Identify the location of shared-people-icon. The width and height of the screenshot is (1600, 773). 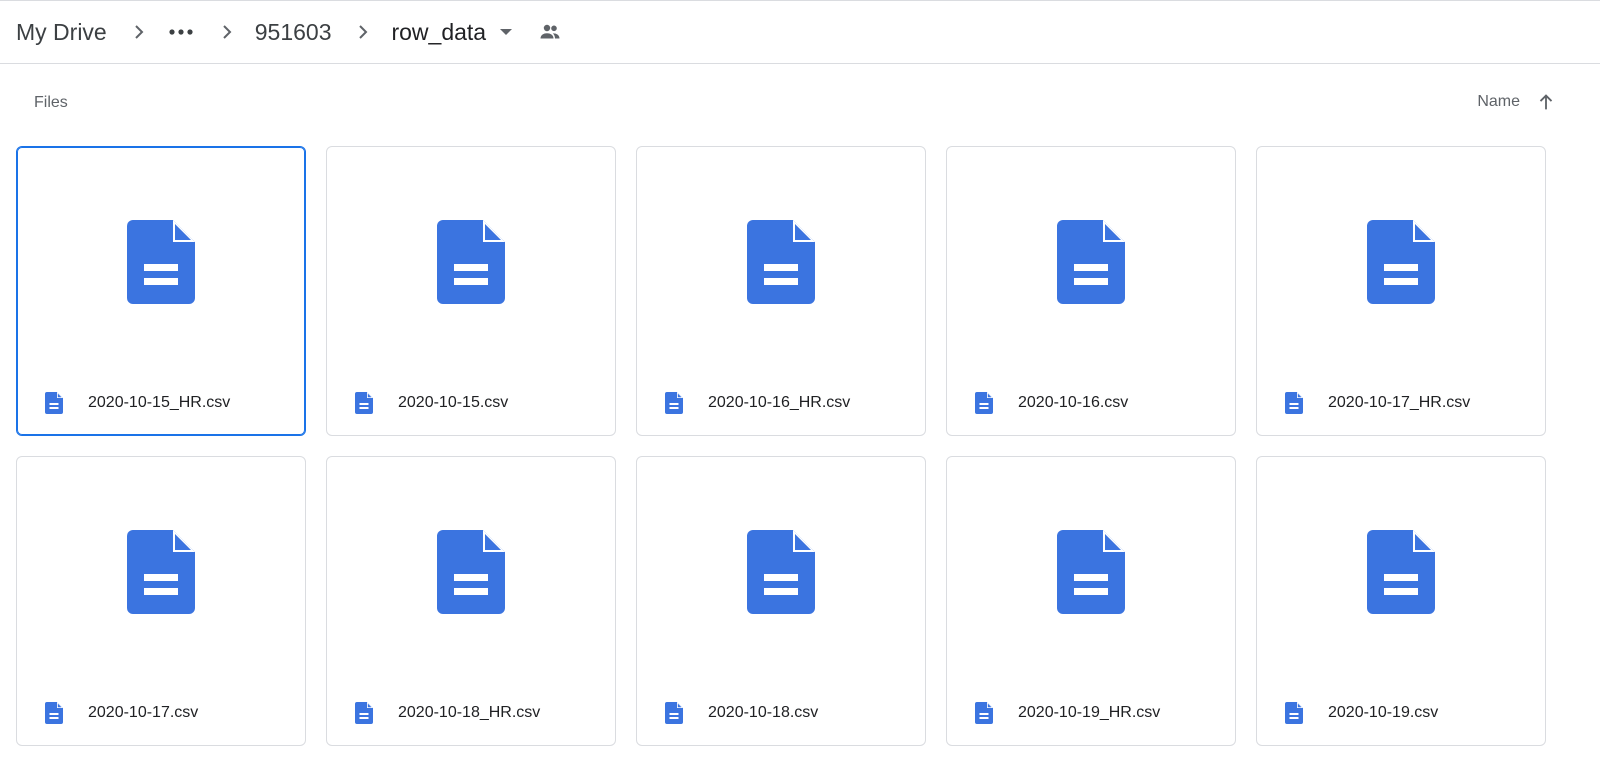
(550, 32).